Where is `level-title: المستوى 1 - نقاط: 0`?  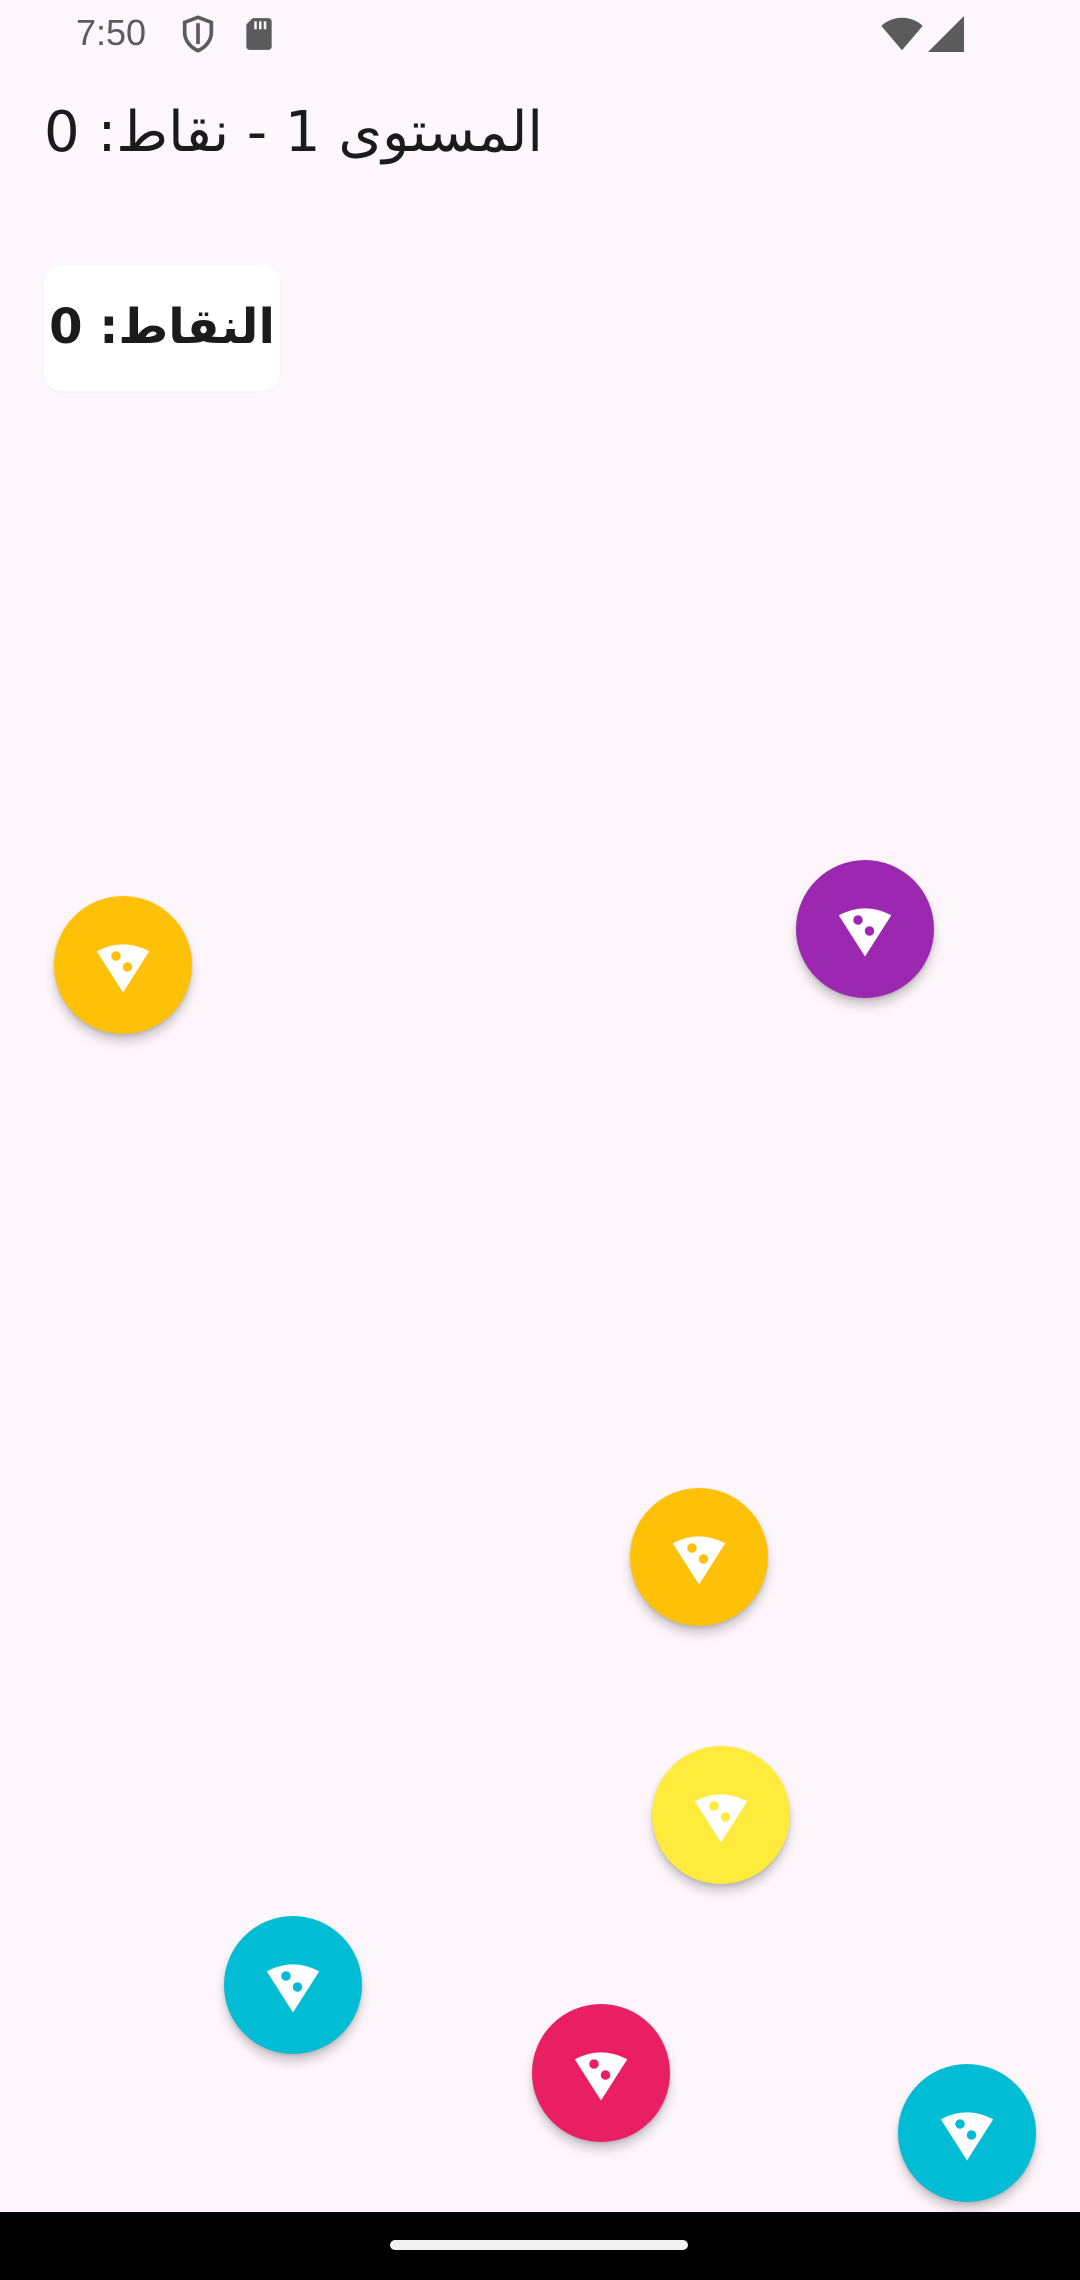
level-title: المستوى 1 - نقاط: 0 is located at coordinates (293, 132).